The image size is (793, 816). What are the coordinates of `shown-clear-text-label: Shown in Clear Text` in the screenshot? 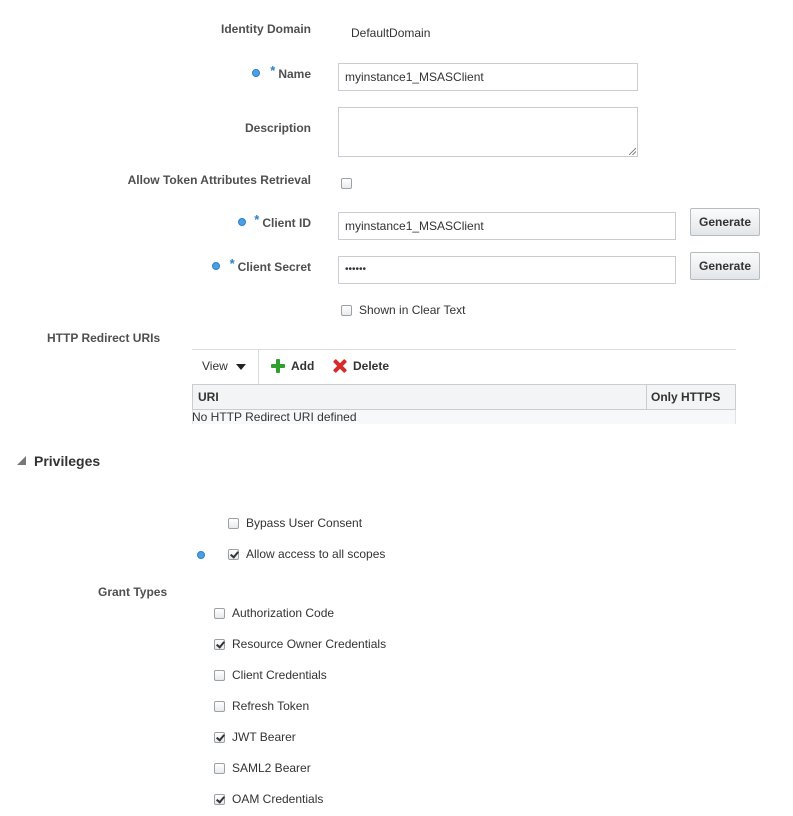 It's located at (412, 310).